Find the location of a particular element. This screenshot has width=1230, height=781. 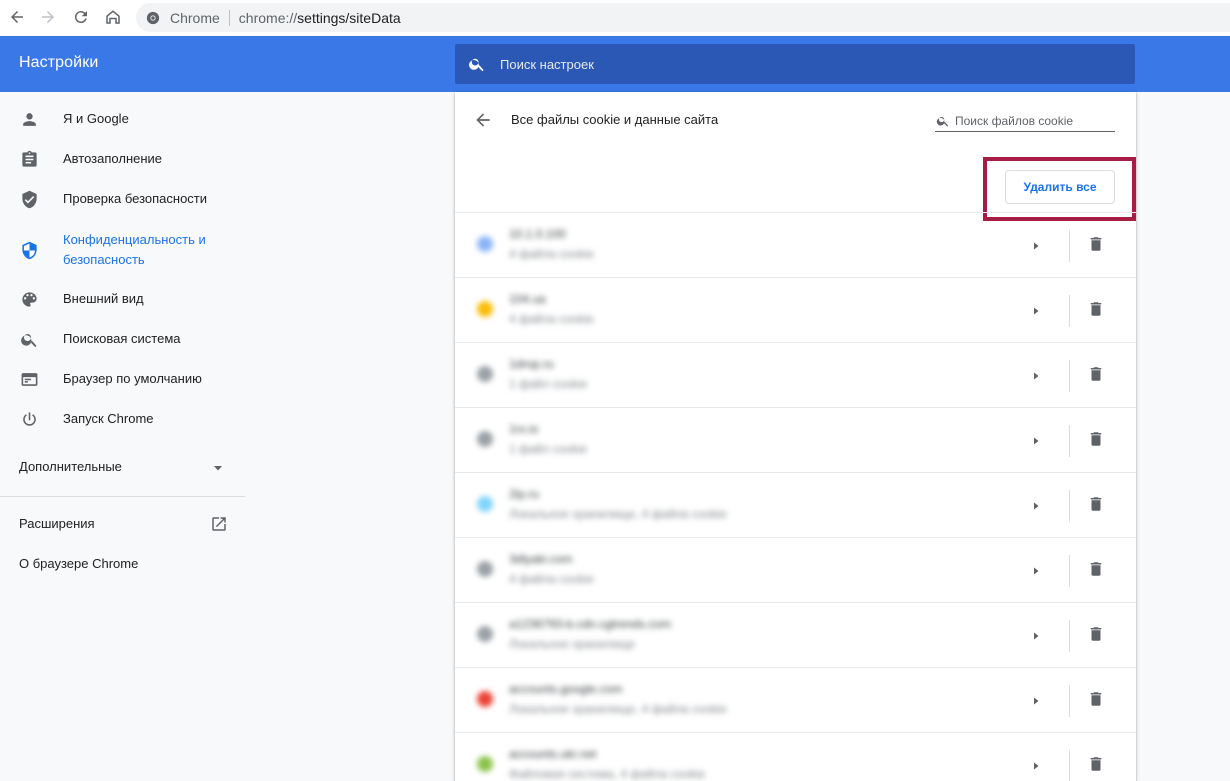

shield-check-icon is located at coordinates (29, 199).